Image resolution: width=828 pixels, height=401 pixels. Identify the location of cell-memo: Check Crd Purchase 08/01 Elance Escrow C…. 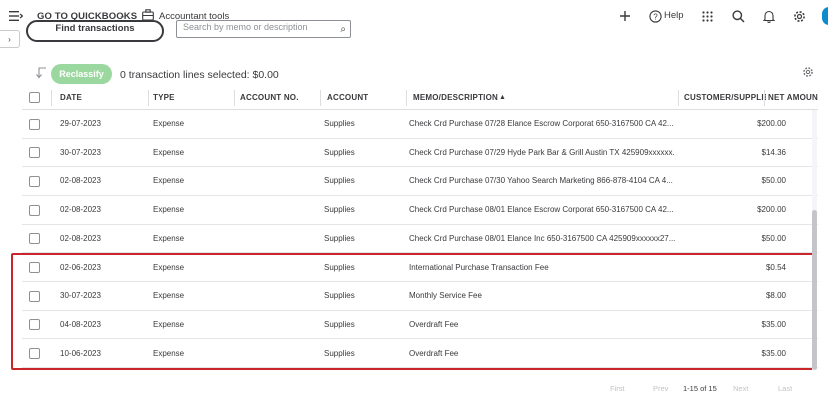
(541, 210).